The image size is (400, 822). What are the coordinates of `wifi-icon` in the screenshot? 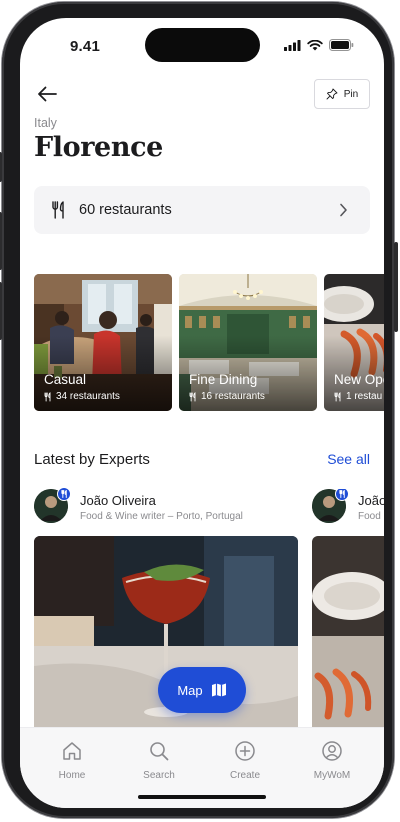 It's located at (315, 44).